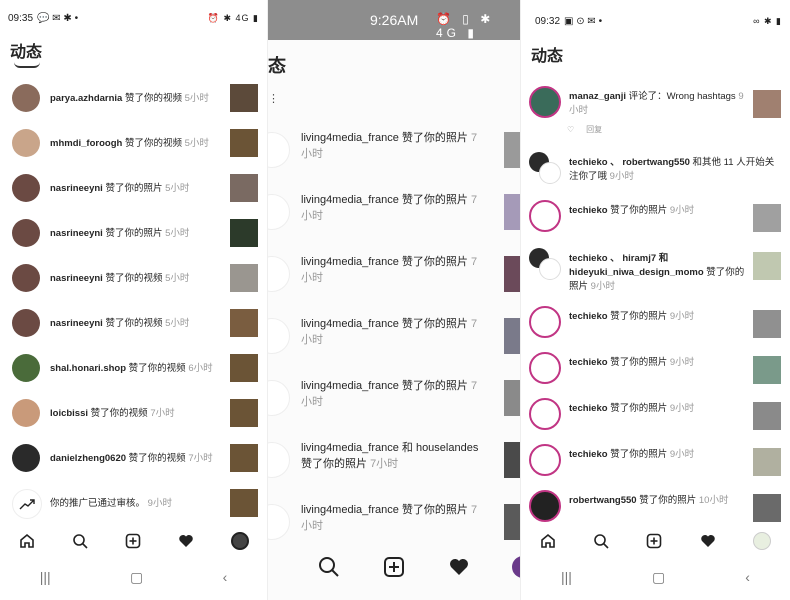  Describe the element at coordinates (133, 99) in the screenshot. I see `activity-row: parya.azhdarnia 赞了你的视频 5小时` at that location.